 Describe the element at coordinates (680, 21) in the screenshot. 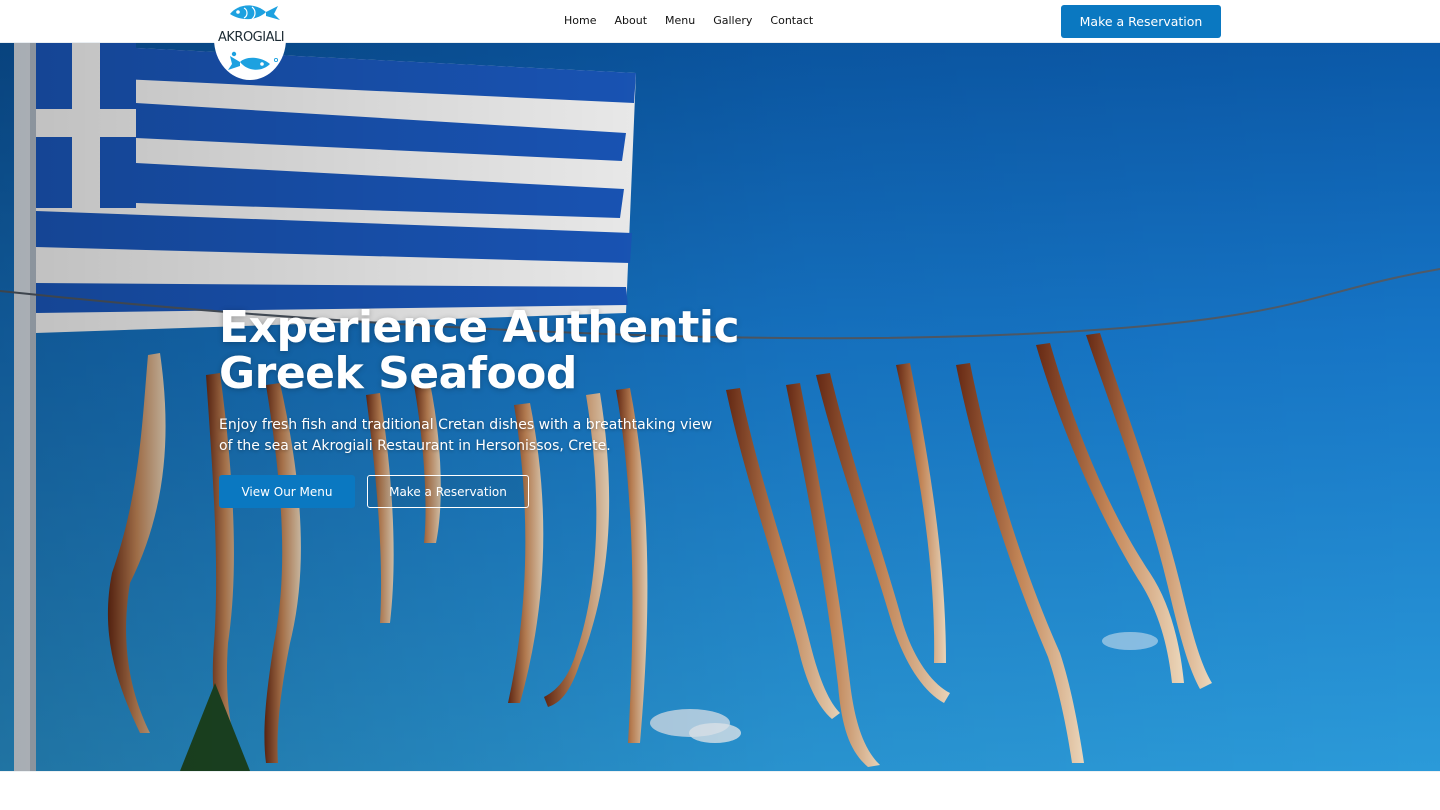

I see `nav-menu: Menu` at that location.